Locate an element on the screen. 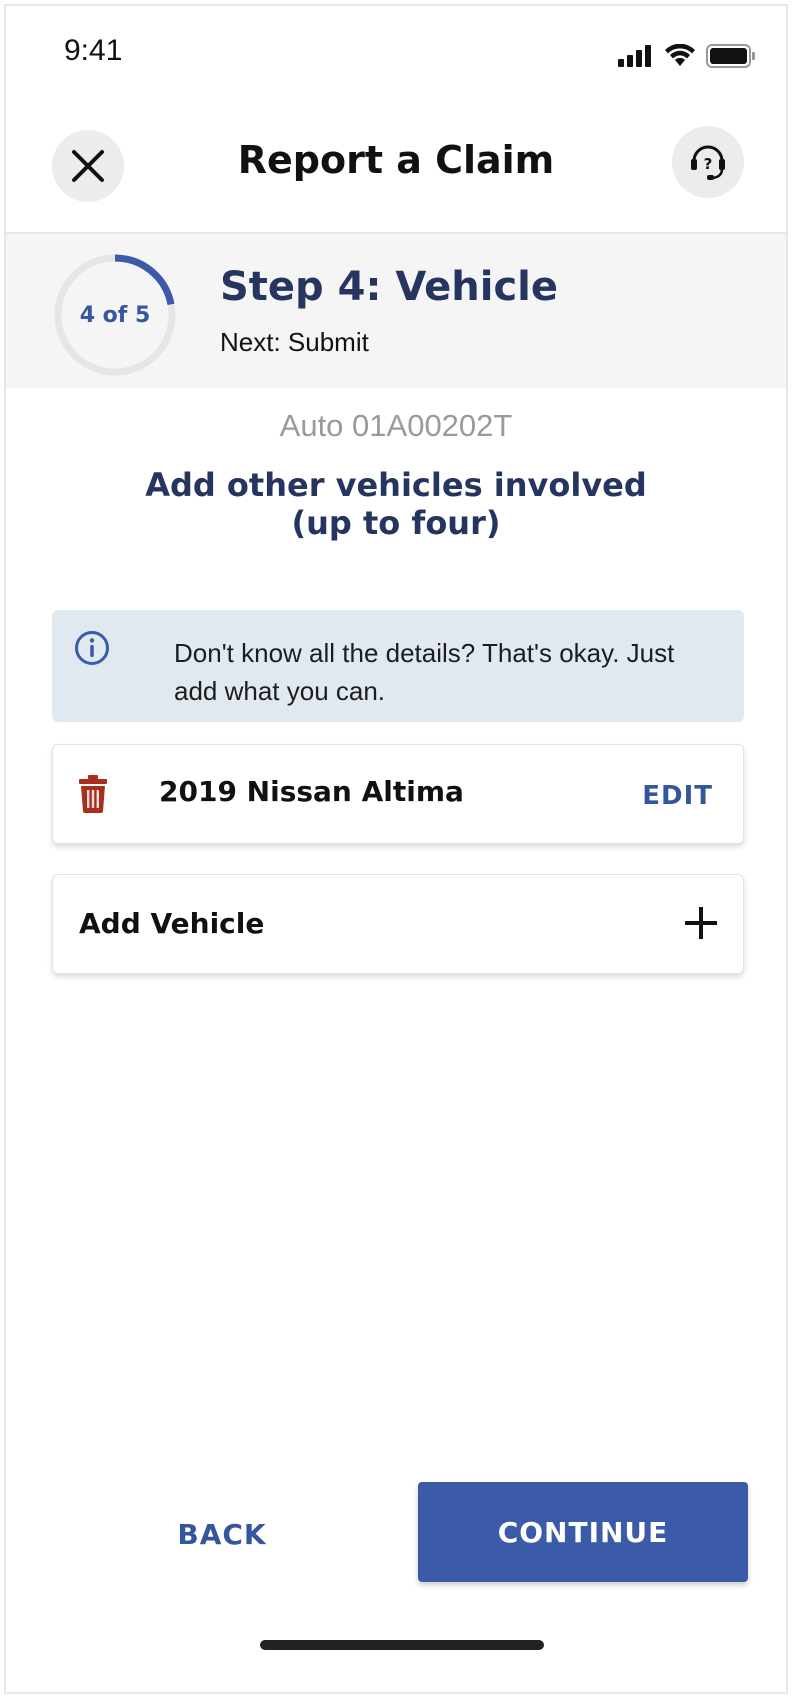 The height and width of the screenshot is (1702, 792). section-heading-line2: (up to four) is located at coordinates (396, 523).